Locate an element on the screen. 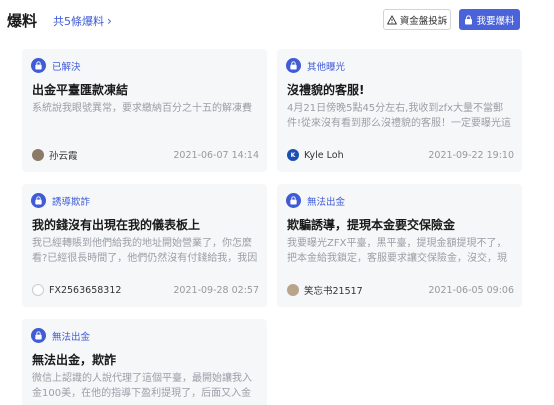 This screenshot has width=554, height=405. report-button-label: 我要爆料 is located at coordinates (495, 21).